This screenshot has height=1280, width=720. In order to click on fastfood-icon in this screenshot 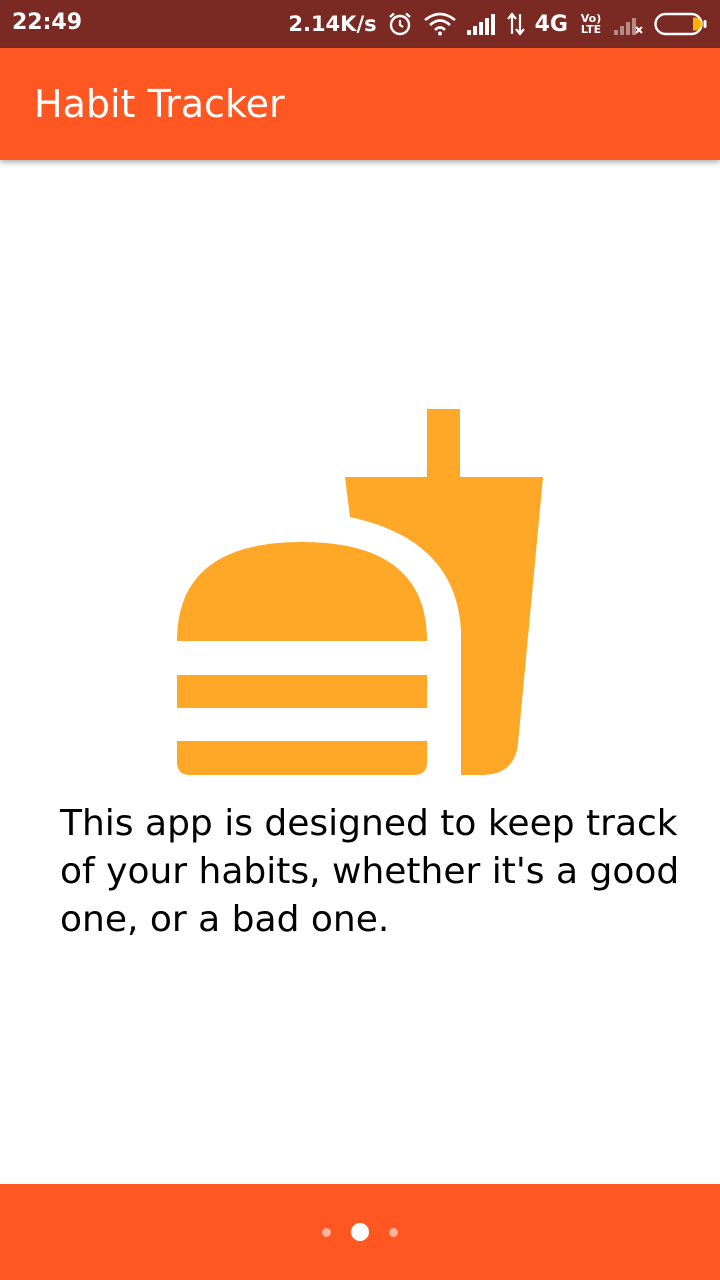, I will do `click(360, 592)`.